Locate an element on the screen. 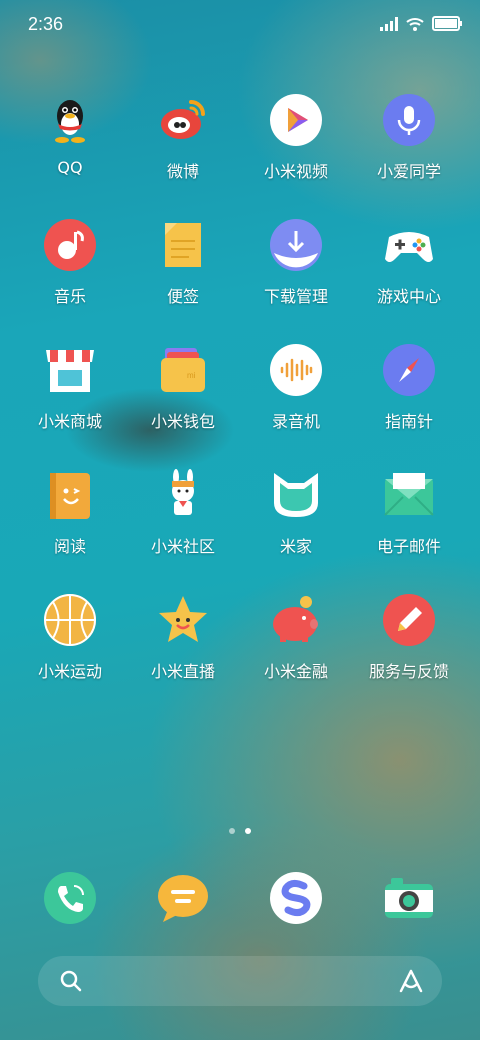 The image size is (480, 1040). app-label: 电子邮件 is located at coordinates (408, 546).